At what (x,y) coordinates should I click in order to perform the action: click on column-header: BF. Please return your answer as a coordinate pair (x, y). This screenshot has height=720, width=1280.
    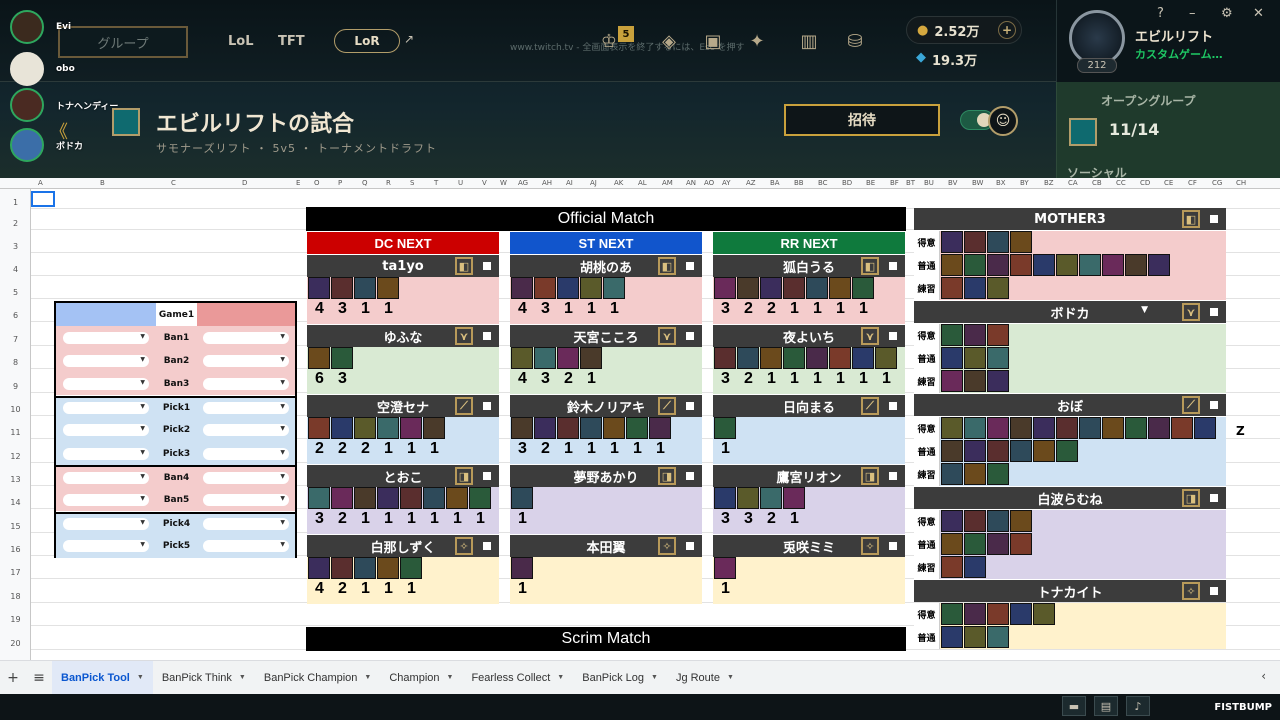
    Looking at the image, I should click on (894, 183).